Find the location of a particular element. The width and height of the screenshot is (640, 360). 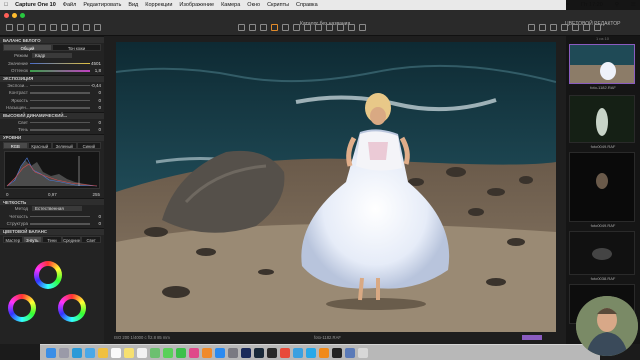

downloads-icon is located at coordinates (350, 352).